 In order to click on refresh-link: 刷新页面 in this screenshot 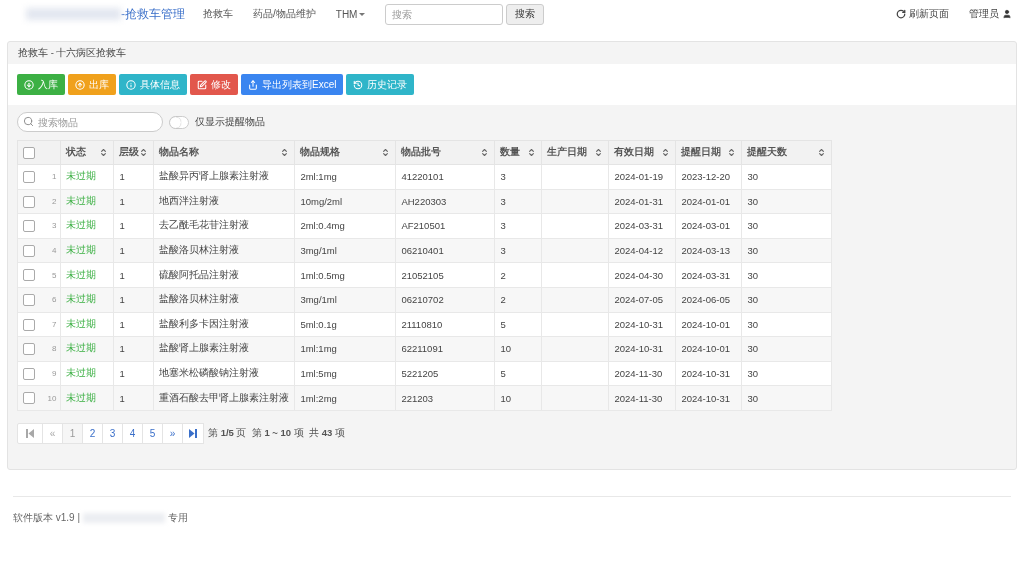, I will do `click(922, 14)`.